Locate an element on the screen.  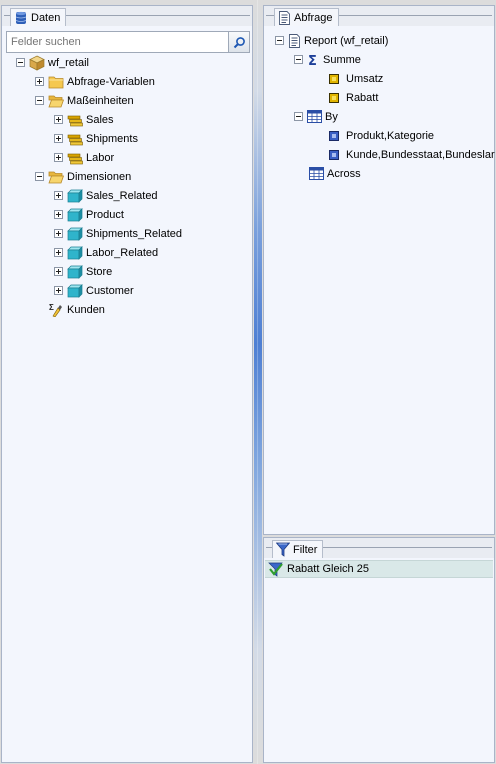
tree-node-abfrage-variablen: Abfrage-Variablen is located at coordinates (95, 81).